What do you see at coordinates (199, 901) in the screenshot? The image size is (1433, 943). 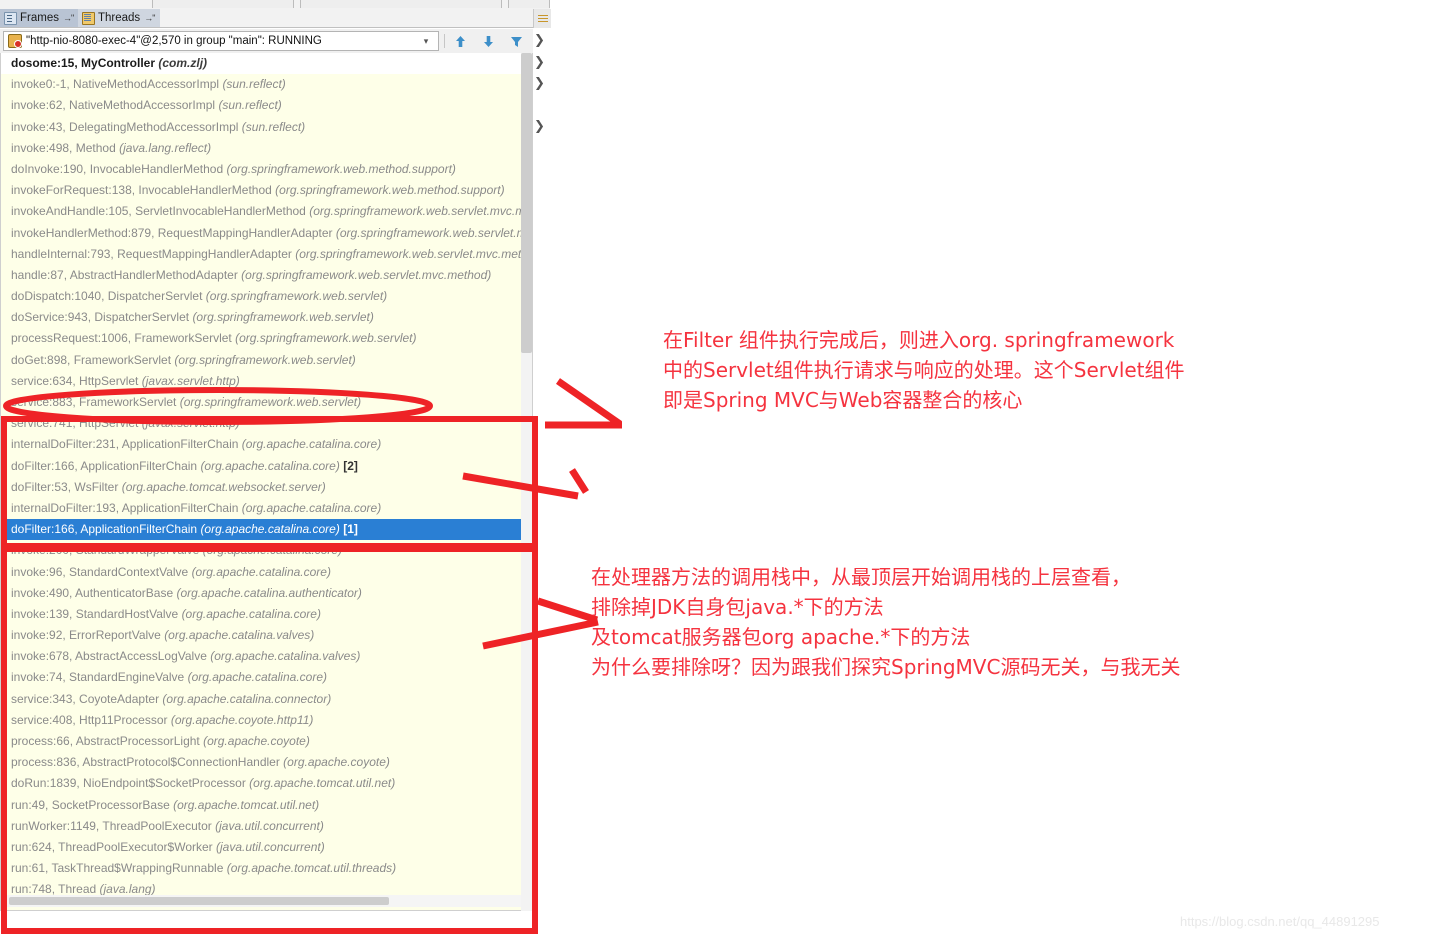 I see `frames-horizontal-scrollbar-thumb` at bounding box center [199, 901].